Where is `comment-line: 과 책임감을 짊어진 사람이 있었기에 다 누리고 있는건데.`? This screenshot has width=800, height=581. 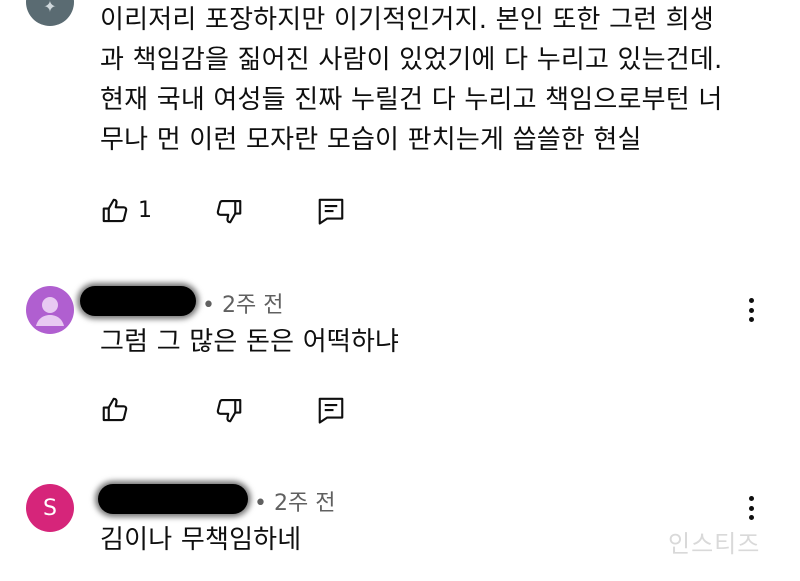 comment-line: 과 책임감을 짊어진 사람이 있었기에 다 누리고 있는건데. is located at coordinates (411, 60).